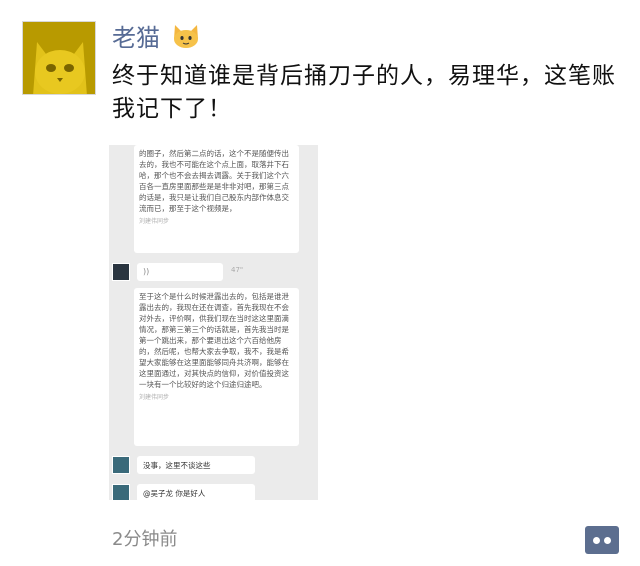 Image resolution: width=640 pixels, height=566 pixels. What do you see at coordinates (136, 38) in the screenshot?
I see `username-text: 老猫` at bounding box center [136, 38].